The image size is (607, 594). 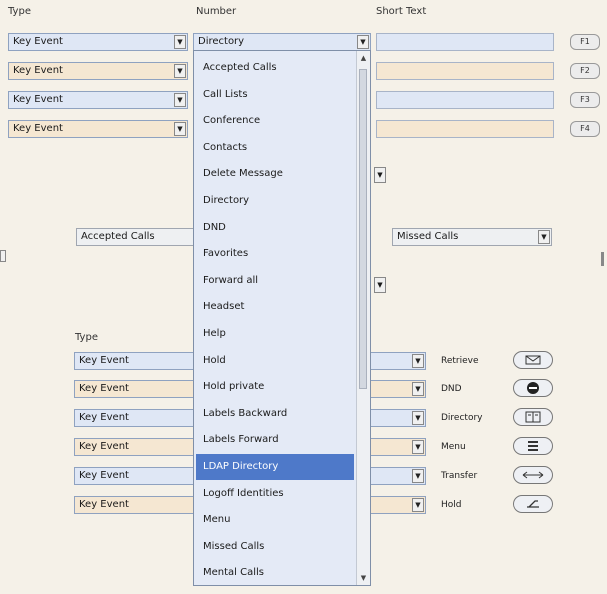 I want to click on dropdown-scrollbar: ▲ ▼, so click(x=363, y=318).